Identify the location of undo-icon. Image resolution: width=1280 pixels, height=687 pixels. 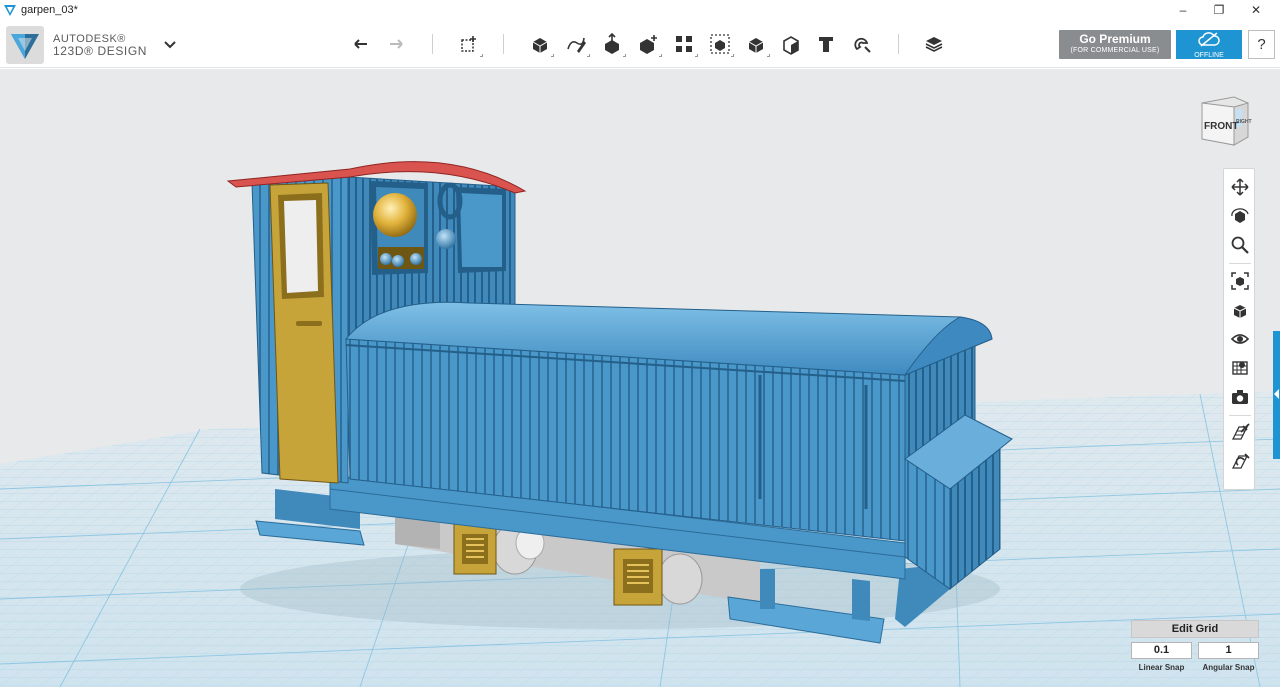
(360, 44).